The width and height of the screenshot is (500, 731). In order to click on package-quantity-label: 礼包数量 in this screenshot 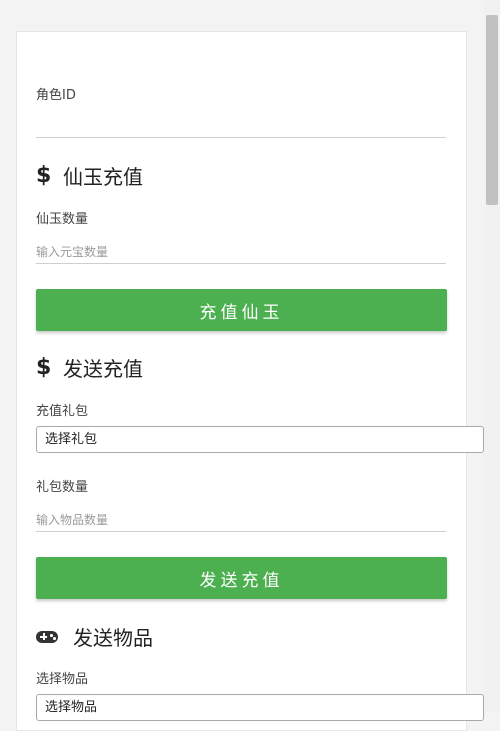, I will do `click(62, 487)`.